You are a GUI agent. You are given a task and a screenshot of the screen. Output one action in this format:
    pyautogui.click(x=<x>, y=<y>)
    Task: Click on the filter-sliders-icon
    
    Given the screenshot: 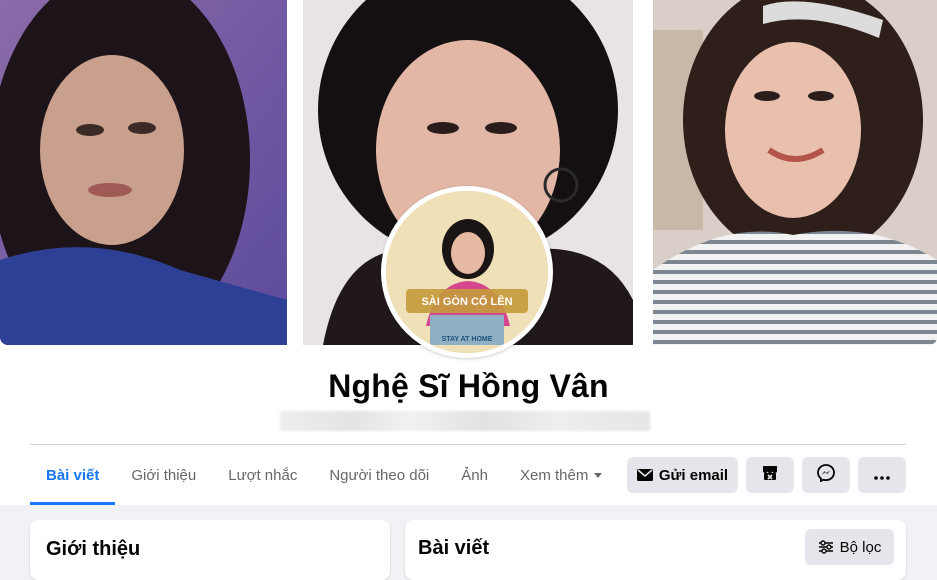 What is the action you would take?
    pyautogui.click(x=826, y=547)
    